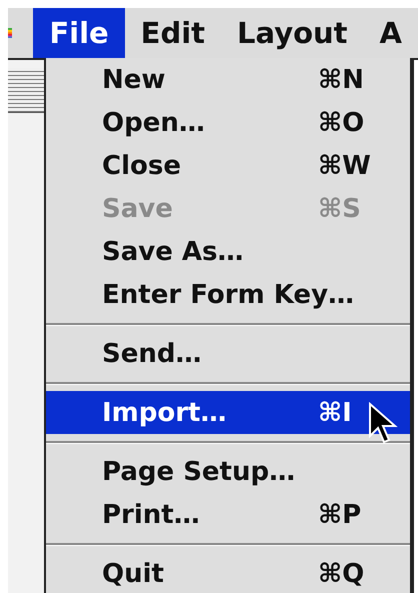  I want to click on menu-item: Print… ⌘P, so click(228, 514).